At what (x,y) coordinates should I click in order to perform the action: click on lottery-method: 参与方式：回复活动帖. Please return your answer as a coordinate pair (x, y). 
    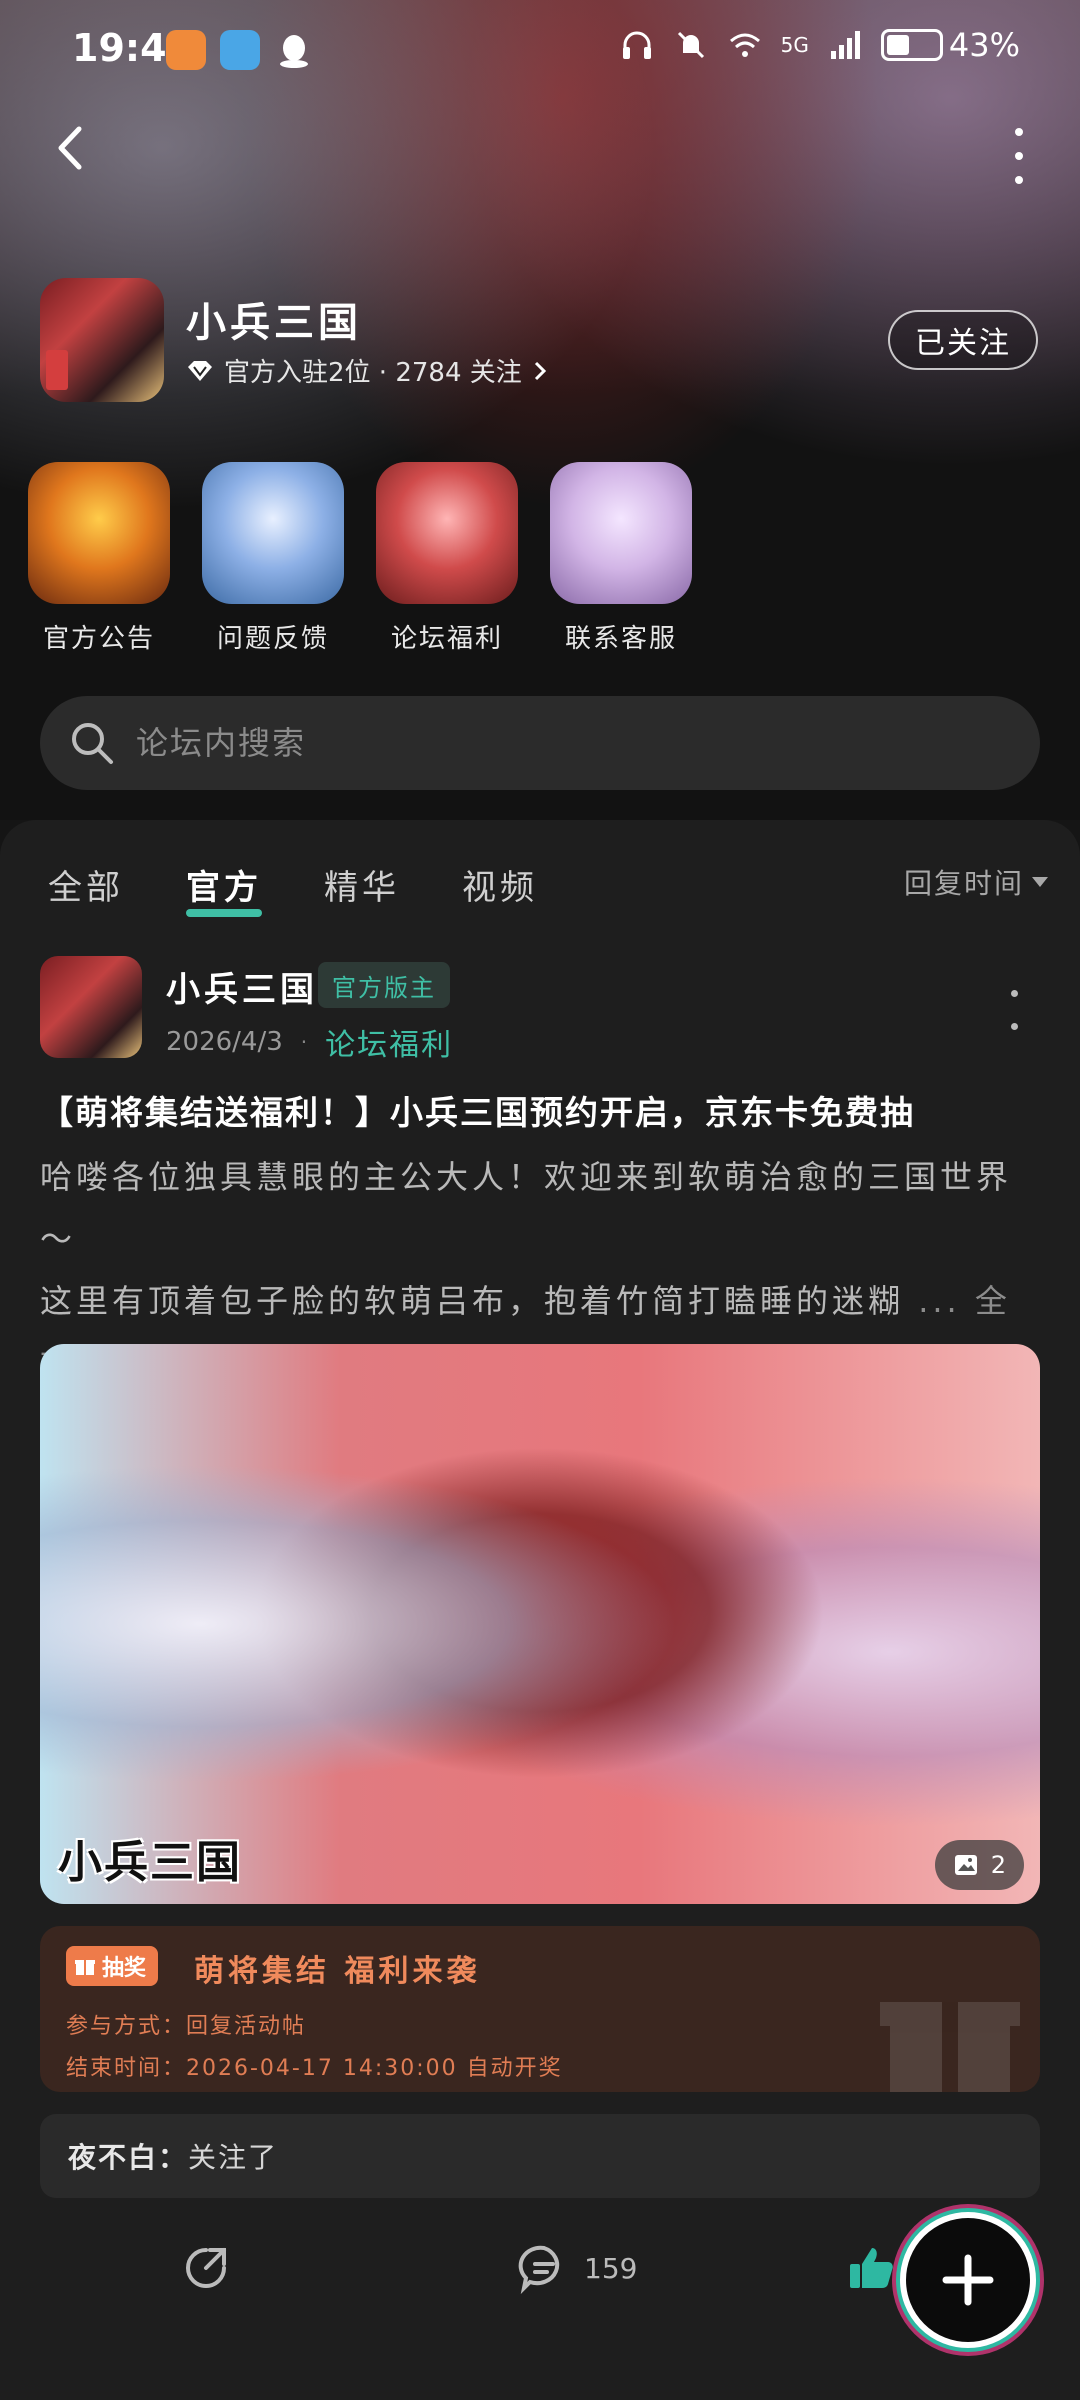
    Looking at the image, I should click on (186, 2026).